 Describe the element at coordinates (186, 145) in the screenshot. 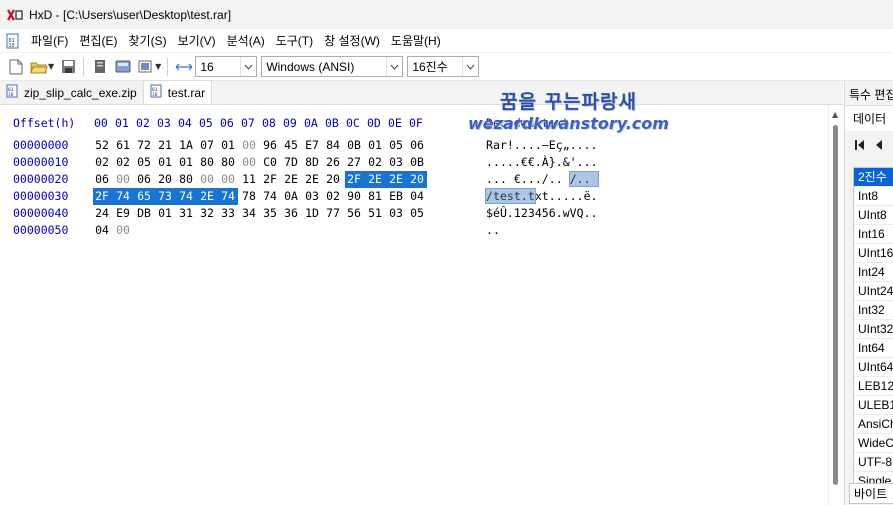

I see `hex-byte: 1A` at that location.